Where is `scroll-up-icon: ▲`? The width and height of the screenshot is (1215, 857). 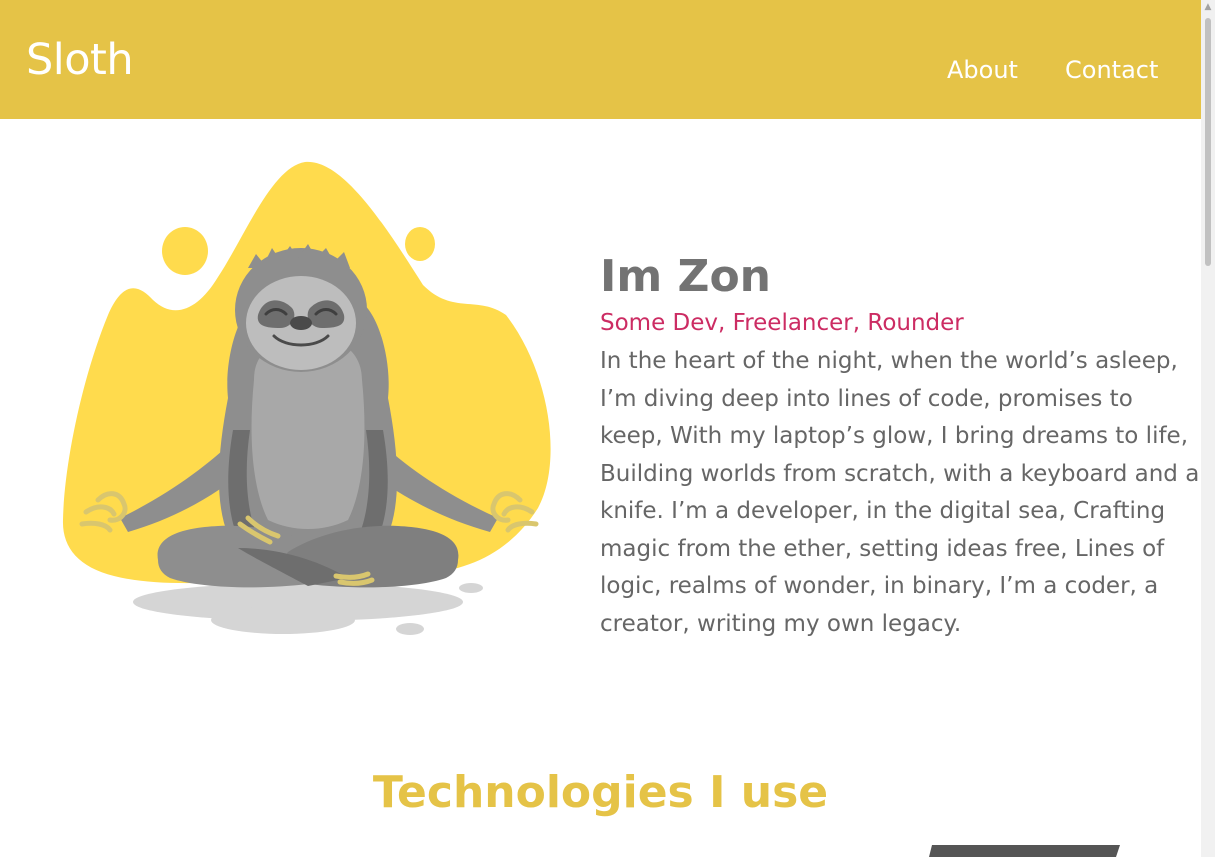 scroll-up-icon: ▲ is located at coordinates (1208, 7).